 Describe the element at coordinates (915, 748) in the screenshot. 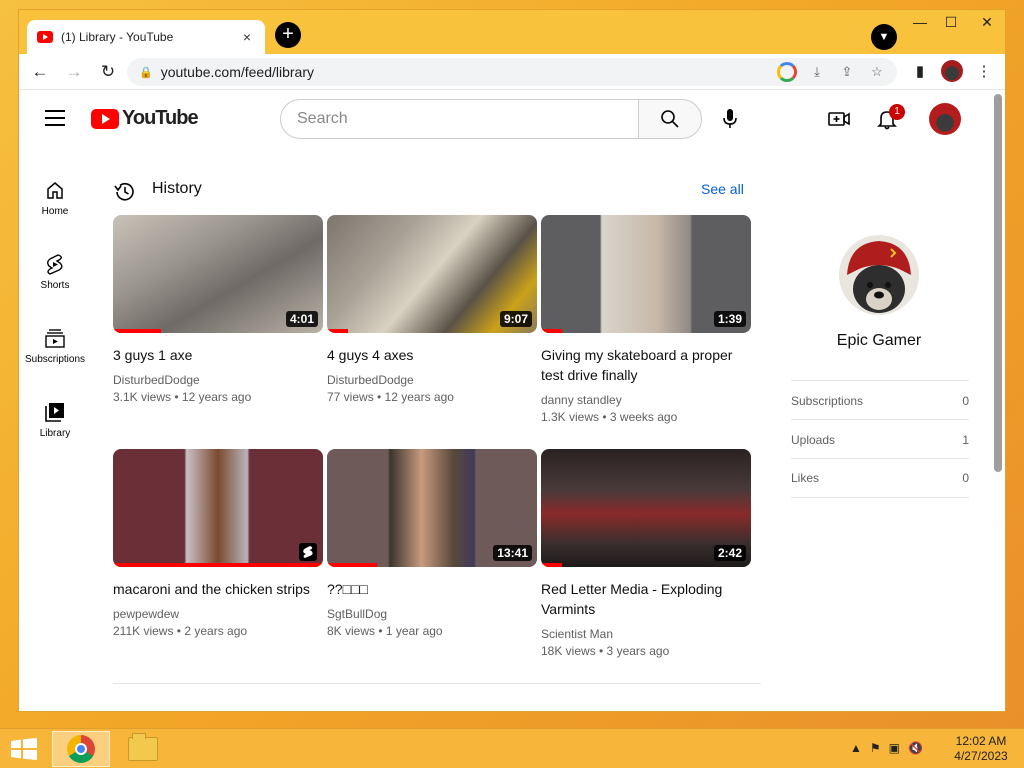

I see `volume-muted-icon: 🔇` at that location.